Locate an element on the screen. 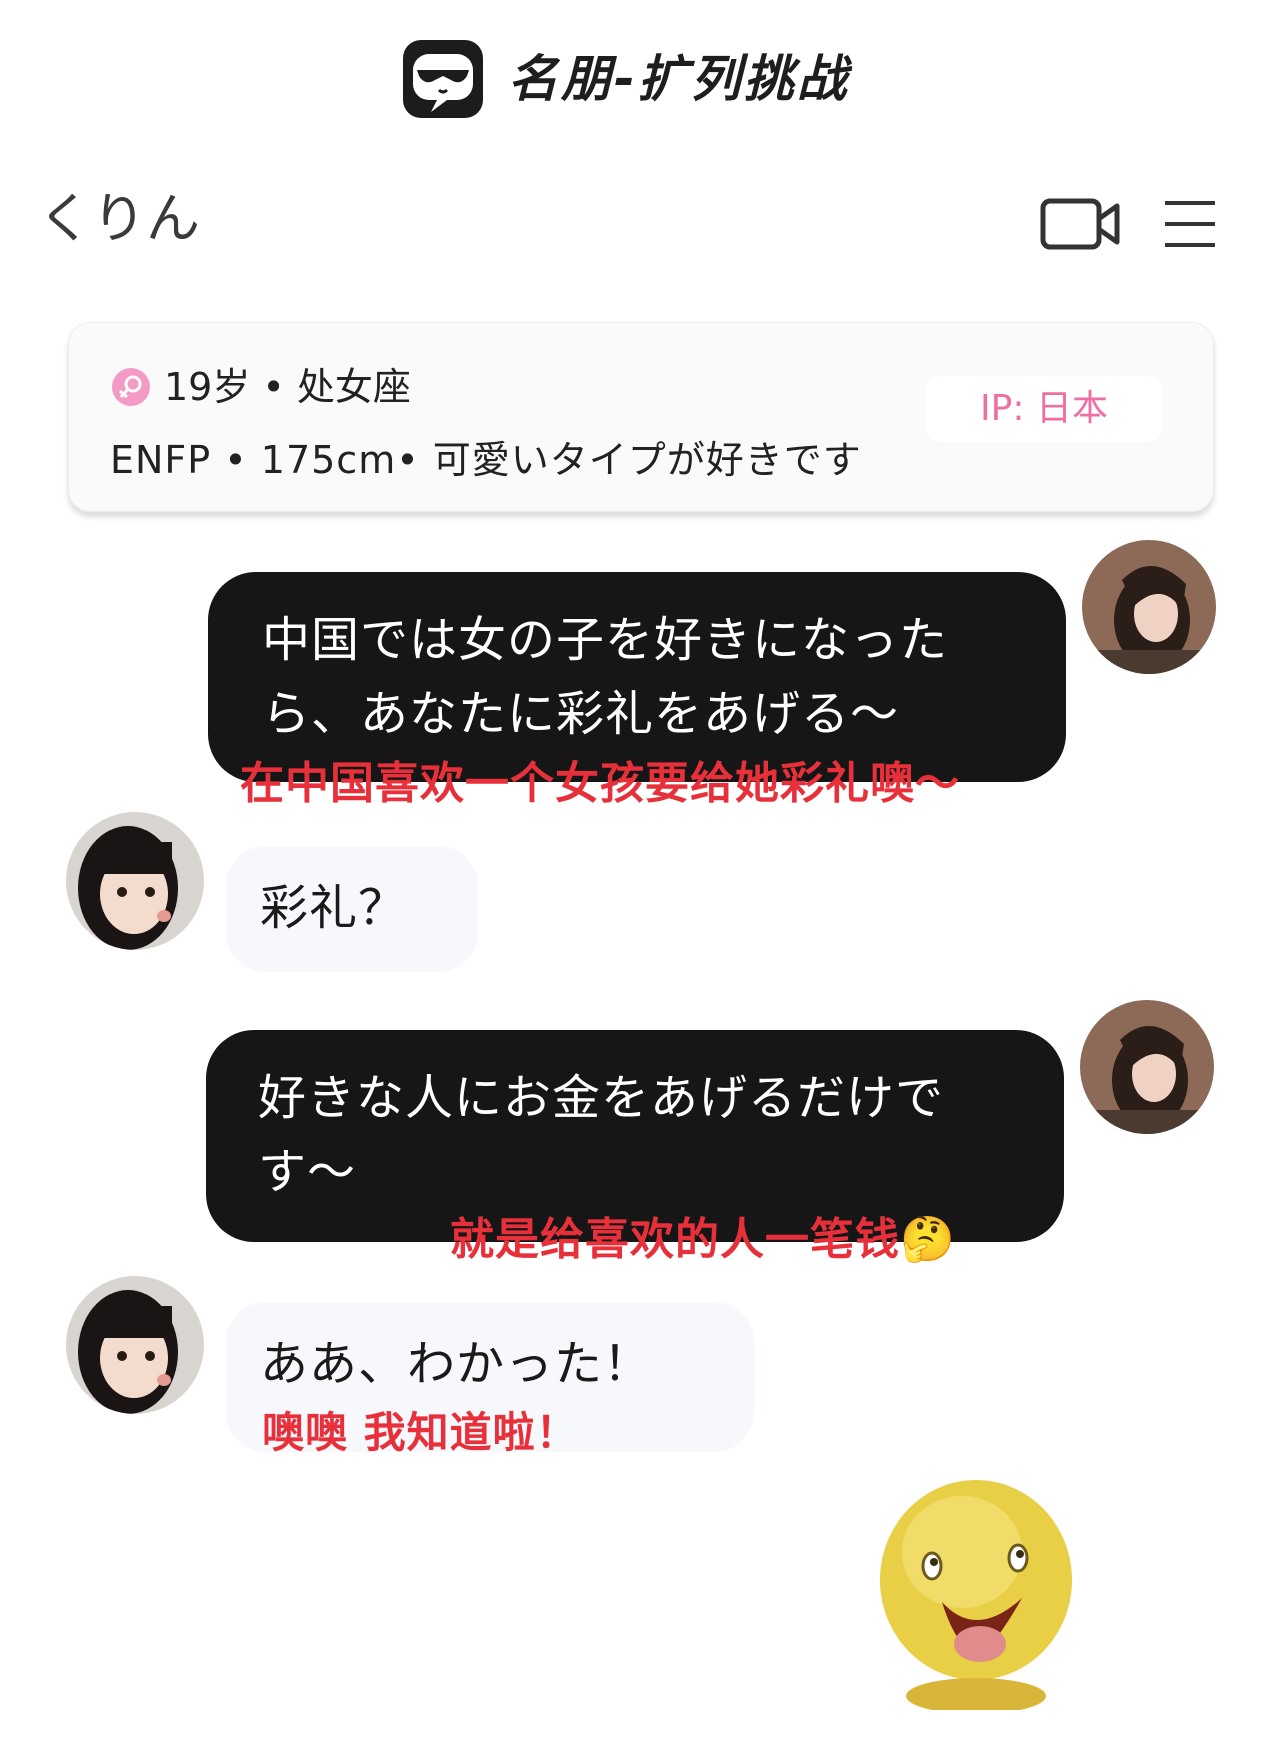  message-text: ああ、わかった！ is located at coordinates (456, 1364).